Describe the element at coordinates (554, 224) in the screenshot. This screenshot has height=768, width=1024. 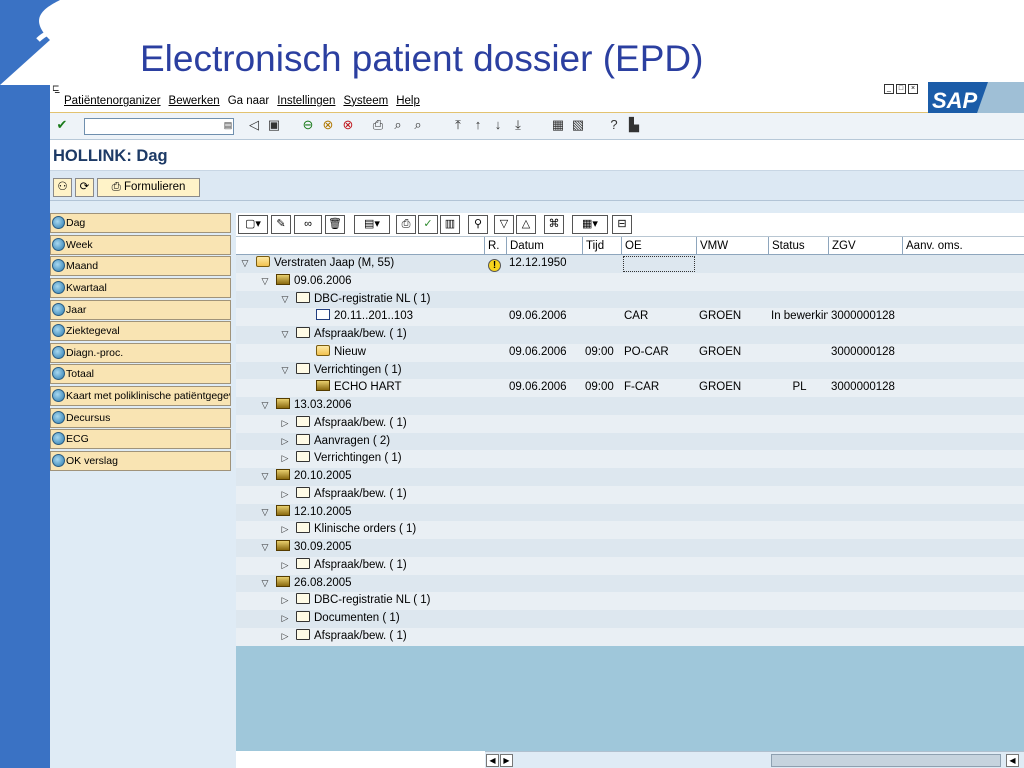
I see `binoculars-find-icon: ⌘` at that location.